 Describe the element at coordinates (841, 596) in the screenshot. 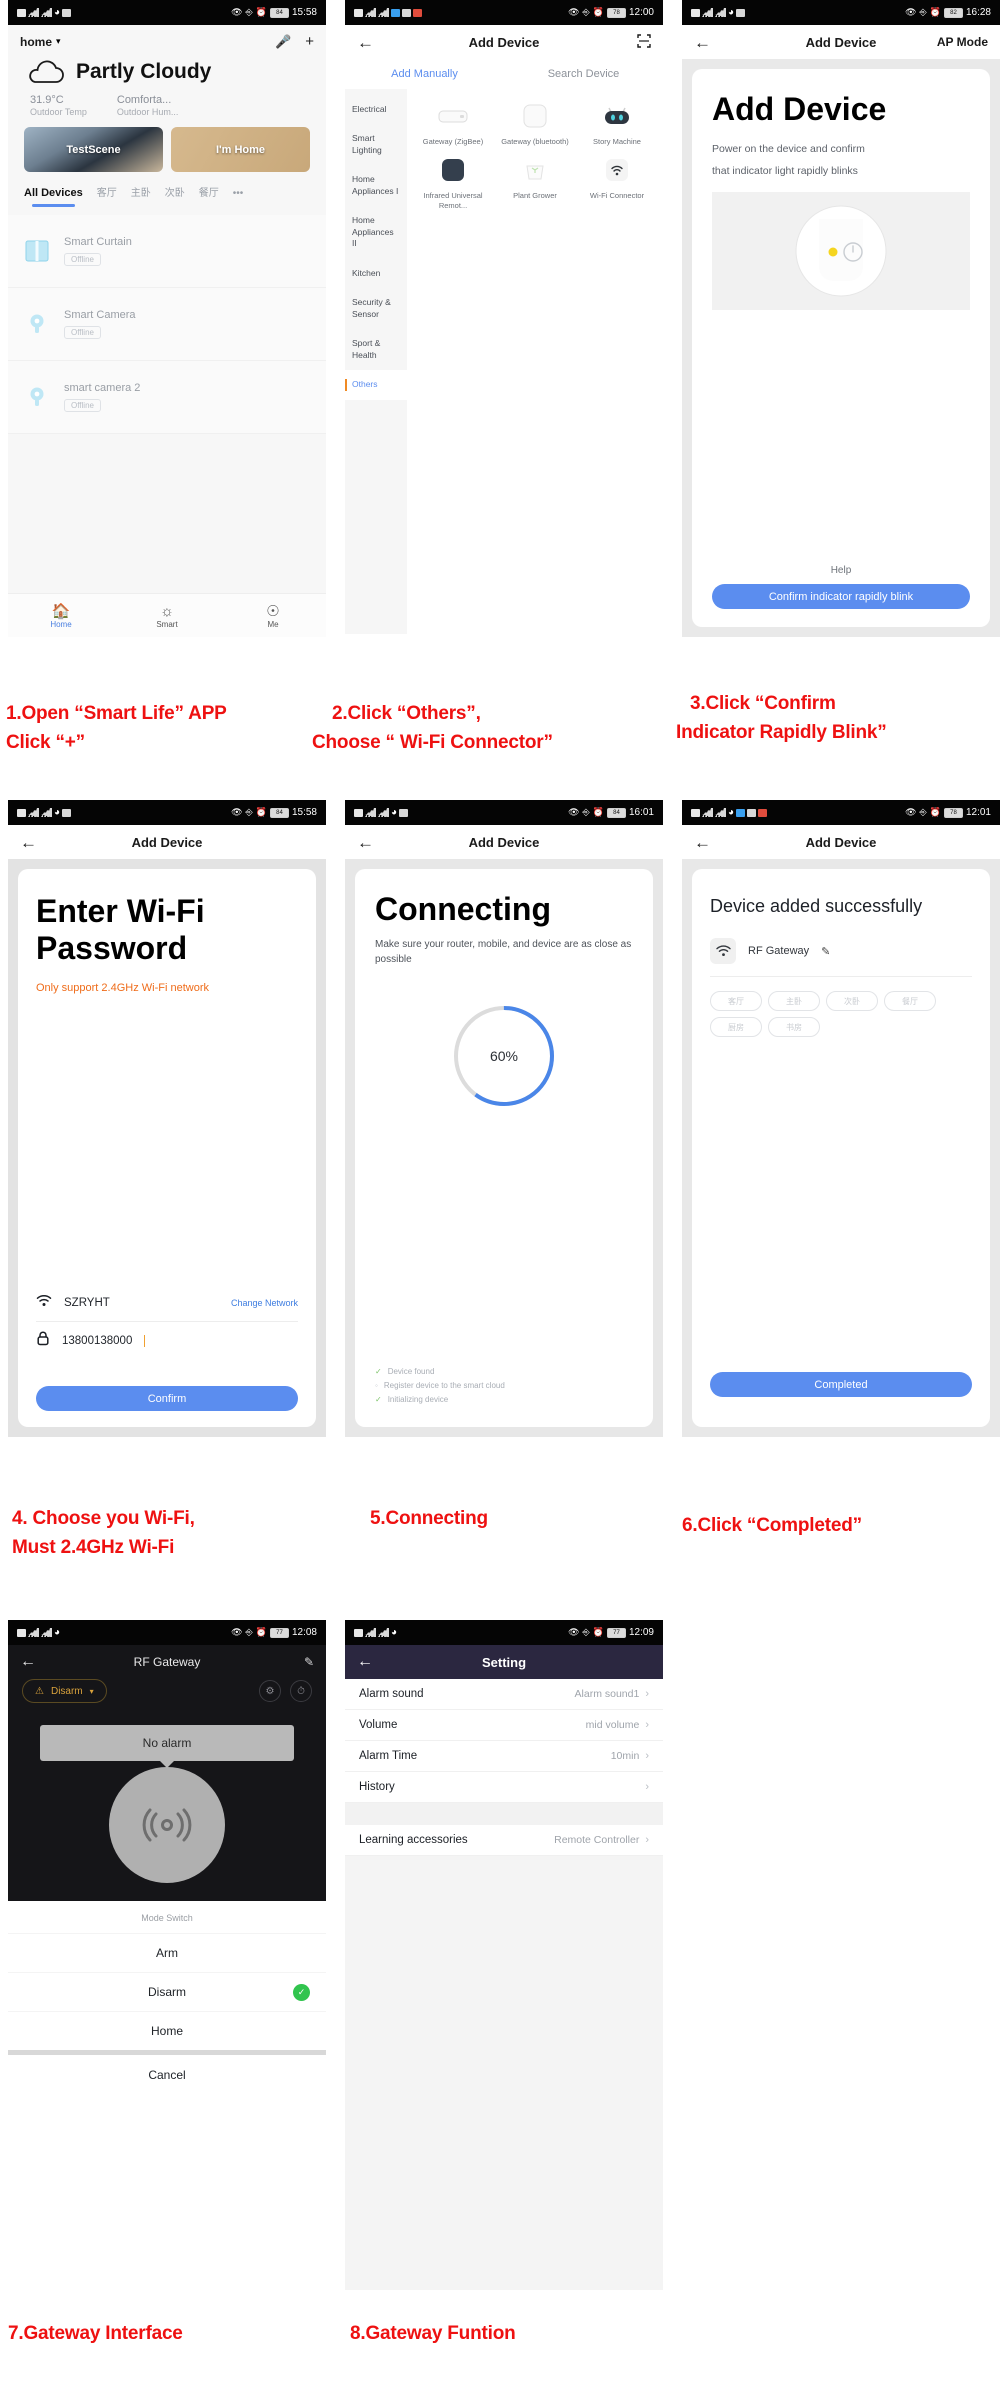

I see `confirm-indicator-button: Confirm indicator rapidly blink` at that location.